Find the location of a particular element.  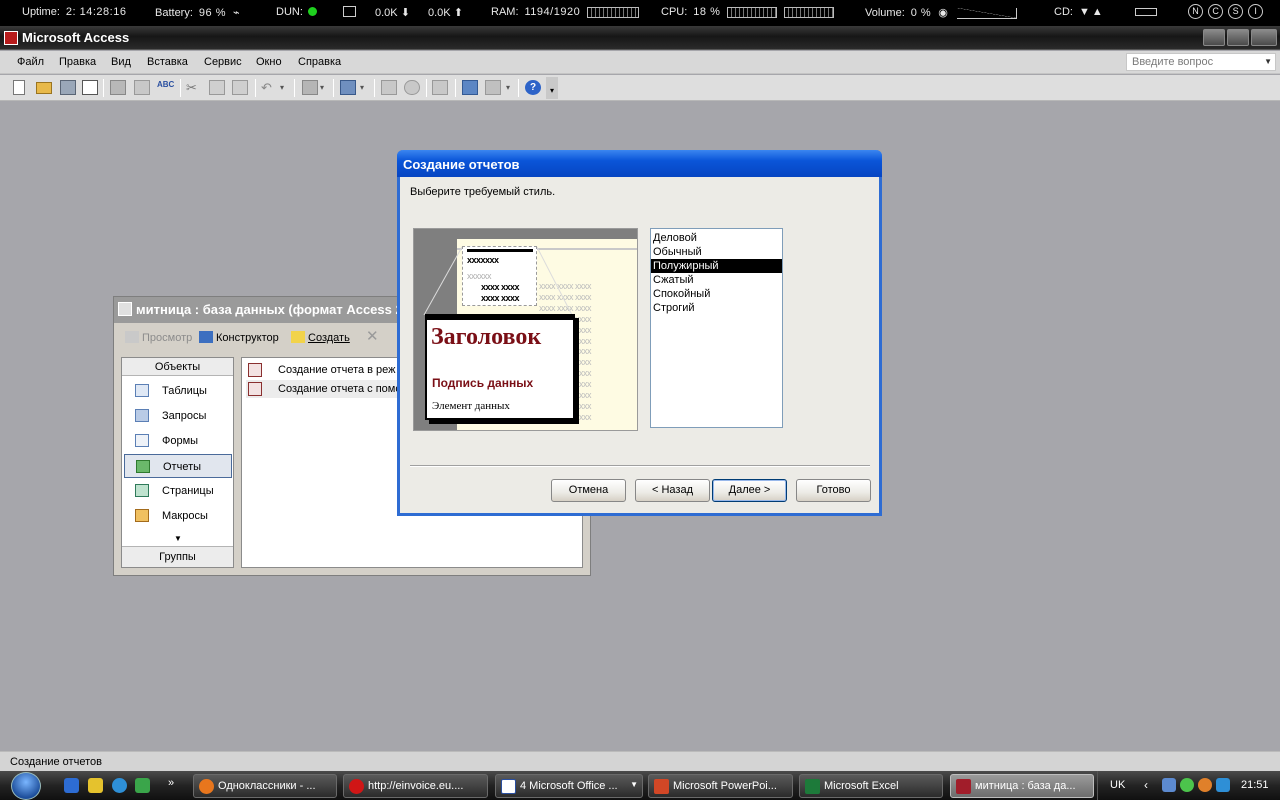

code-icon is located at coordinates (389, 87).